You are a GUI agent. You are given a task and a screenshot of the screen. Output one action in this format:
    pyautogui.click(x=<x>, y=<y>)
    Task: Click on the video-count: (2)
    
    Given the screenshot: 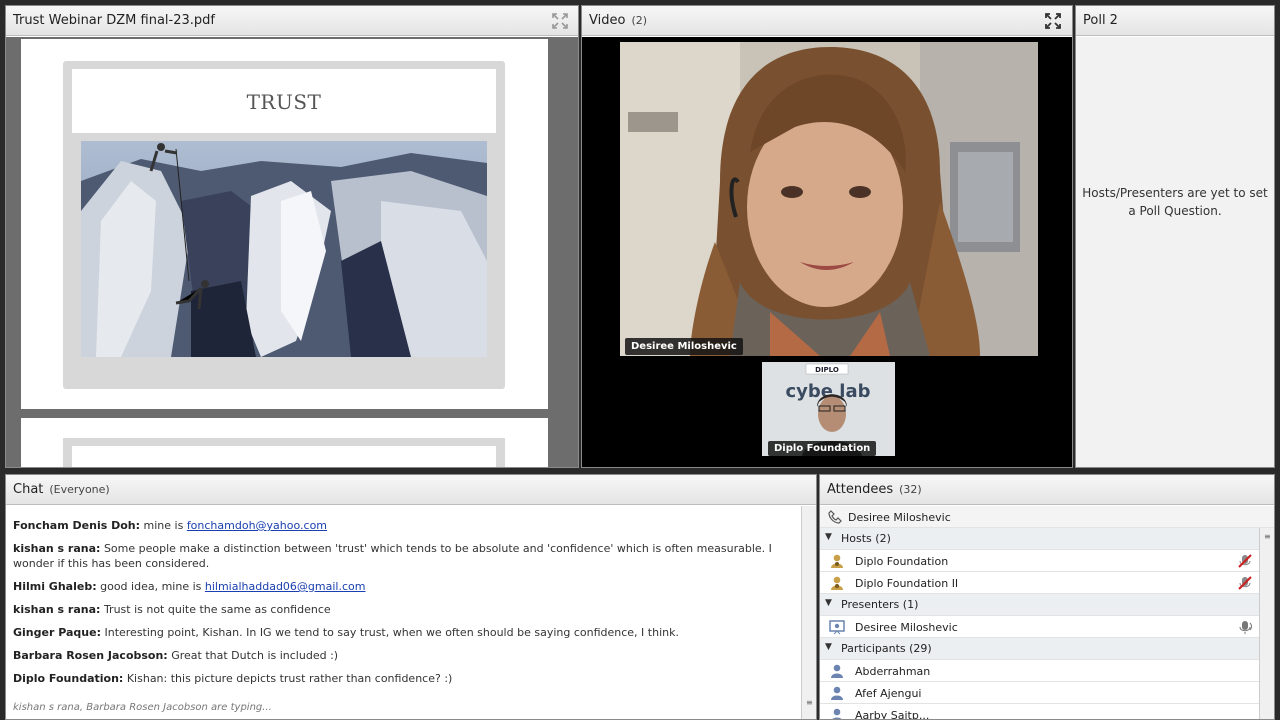 What is the action you would take?
    pyautogui.click(x=639, y=20)
    